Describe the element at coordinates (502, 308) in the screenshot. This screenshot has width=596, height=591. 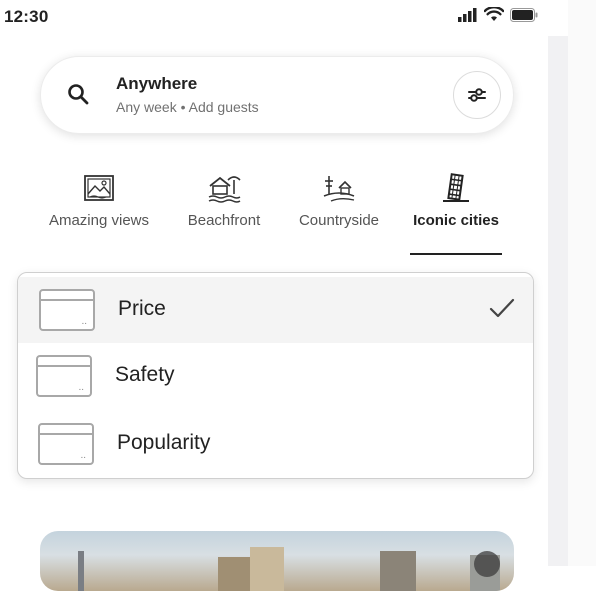
I see `checkmark-icon` at that location.